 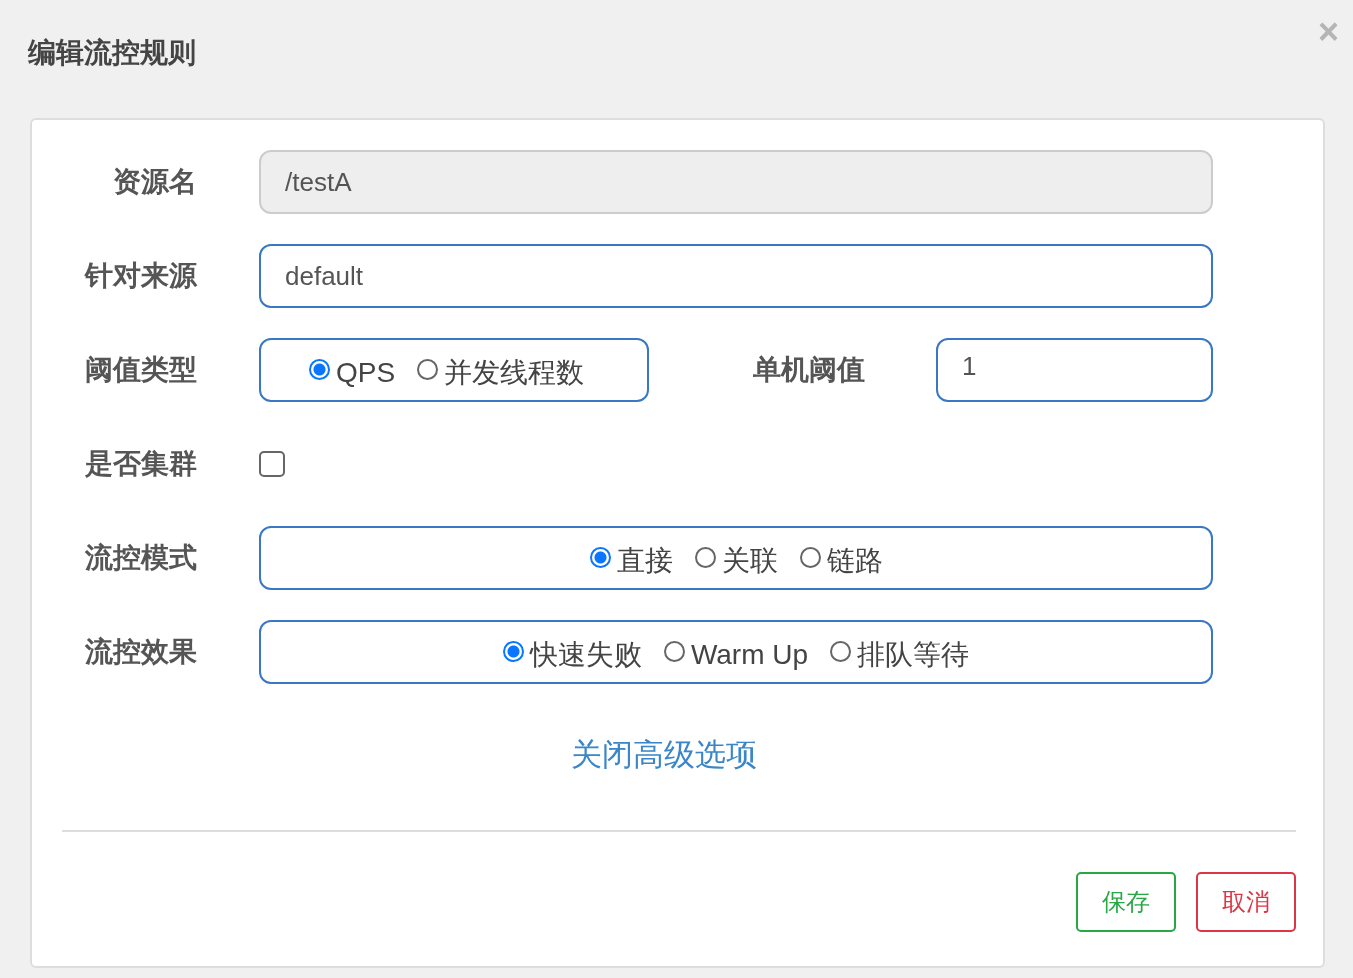 What do you see at coordinates (154, 182) in the screenshot?
I see `field-label: 资源名` at bounding box center [154, 182].